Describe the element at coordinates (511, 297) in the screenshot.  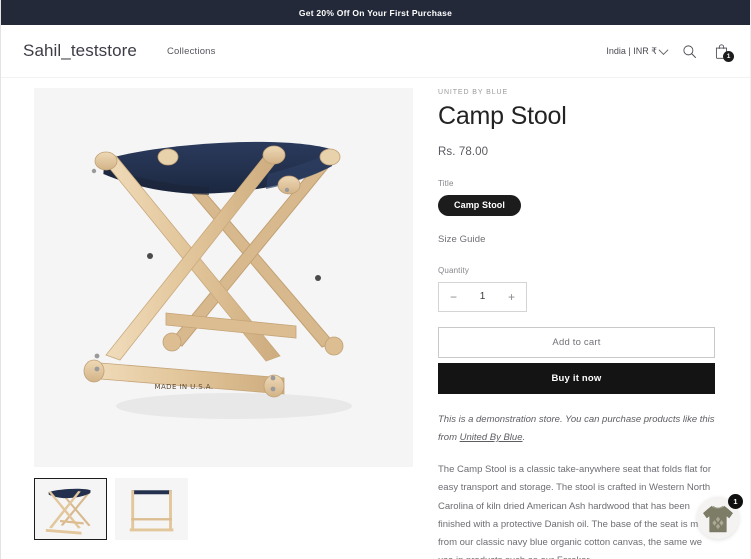
I see `quantity-increase-button: +` at that location.